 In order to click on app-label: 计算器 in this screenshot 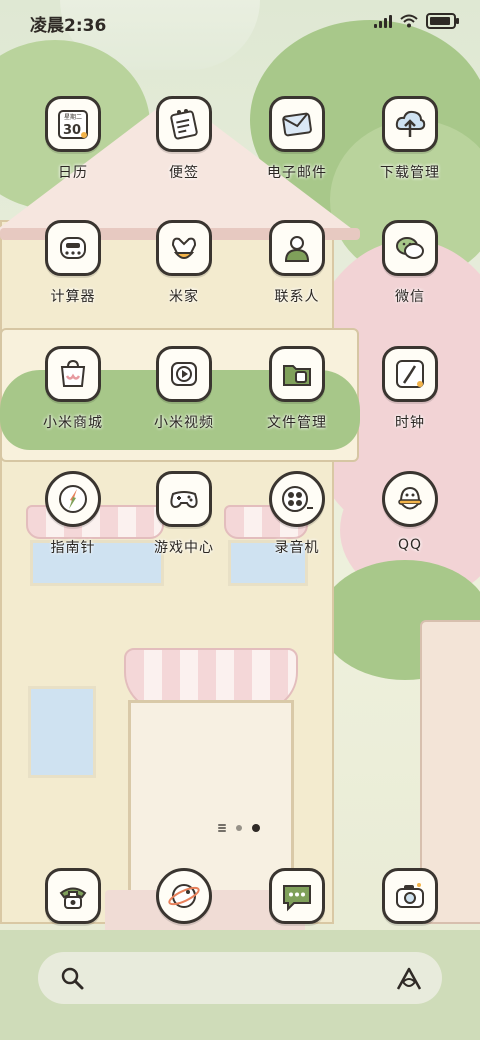, I will do `click(73, 297)`.